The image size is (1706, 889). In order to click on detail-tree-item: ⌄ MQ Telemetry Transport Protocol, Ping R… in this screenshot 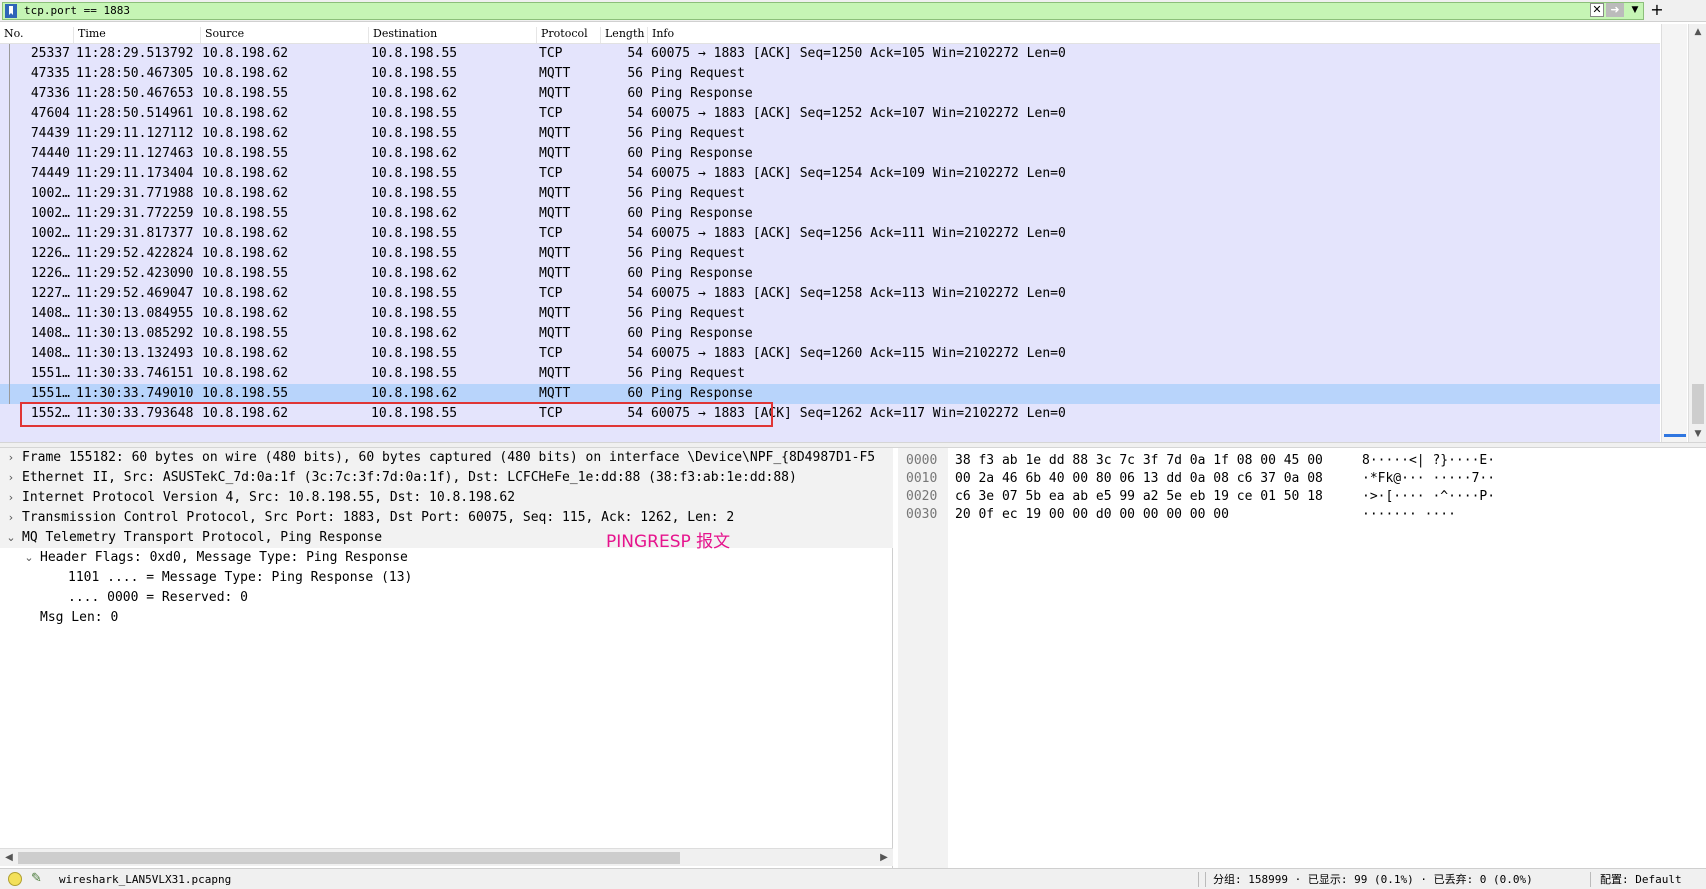, I will do `click(446, 538)`.